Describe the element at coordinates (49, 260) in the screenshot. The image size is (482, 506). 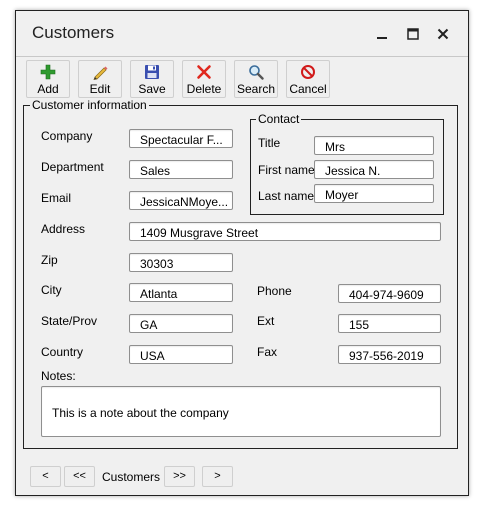
I see `zip-label: Zip` at that location.